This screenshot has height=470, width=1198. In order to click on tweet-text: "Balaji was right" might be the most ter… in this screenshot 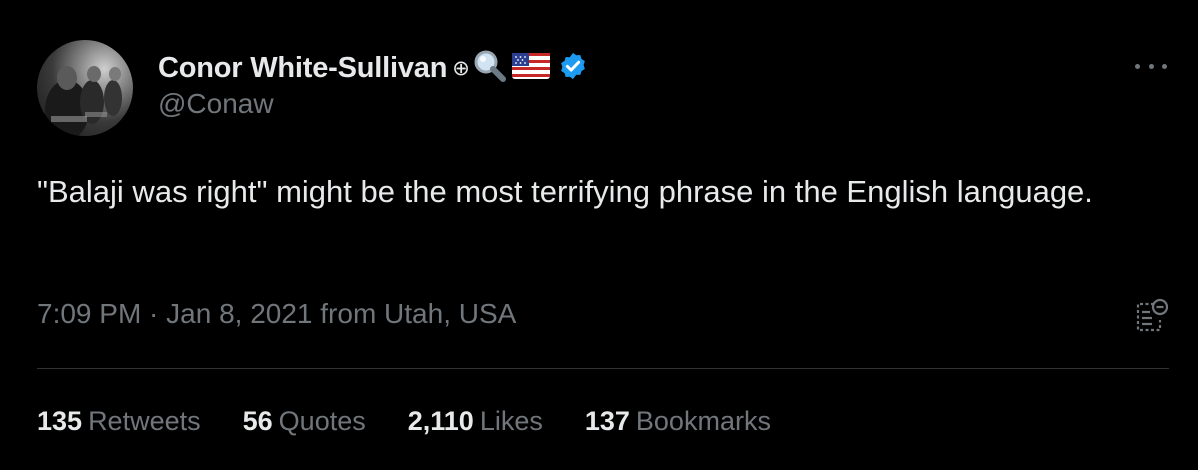, I will do `click(565, 191)`.